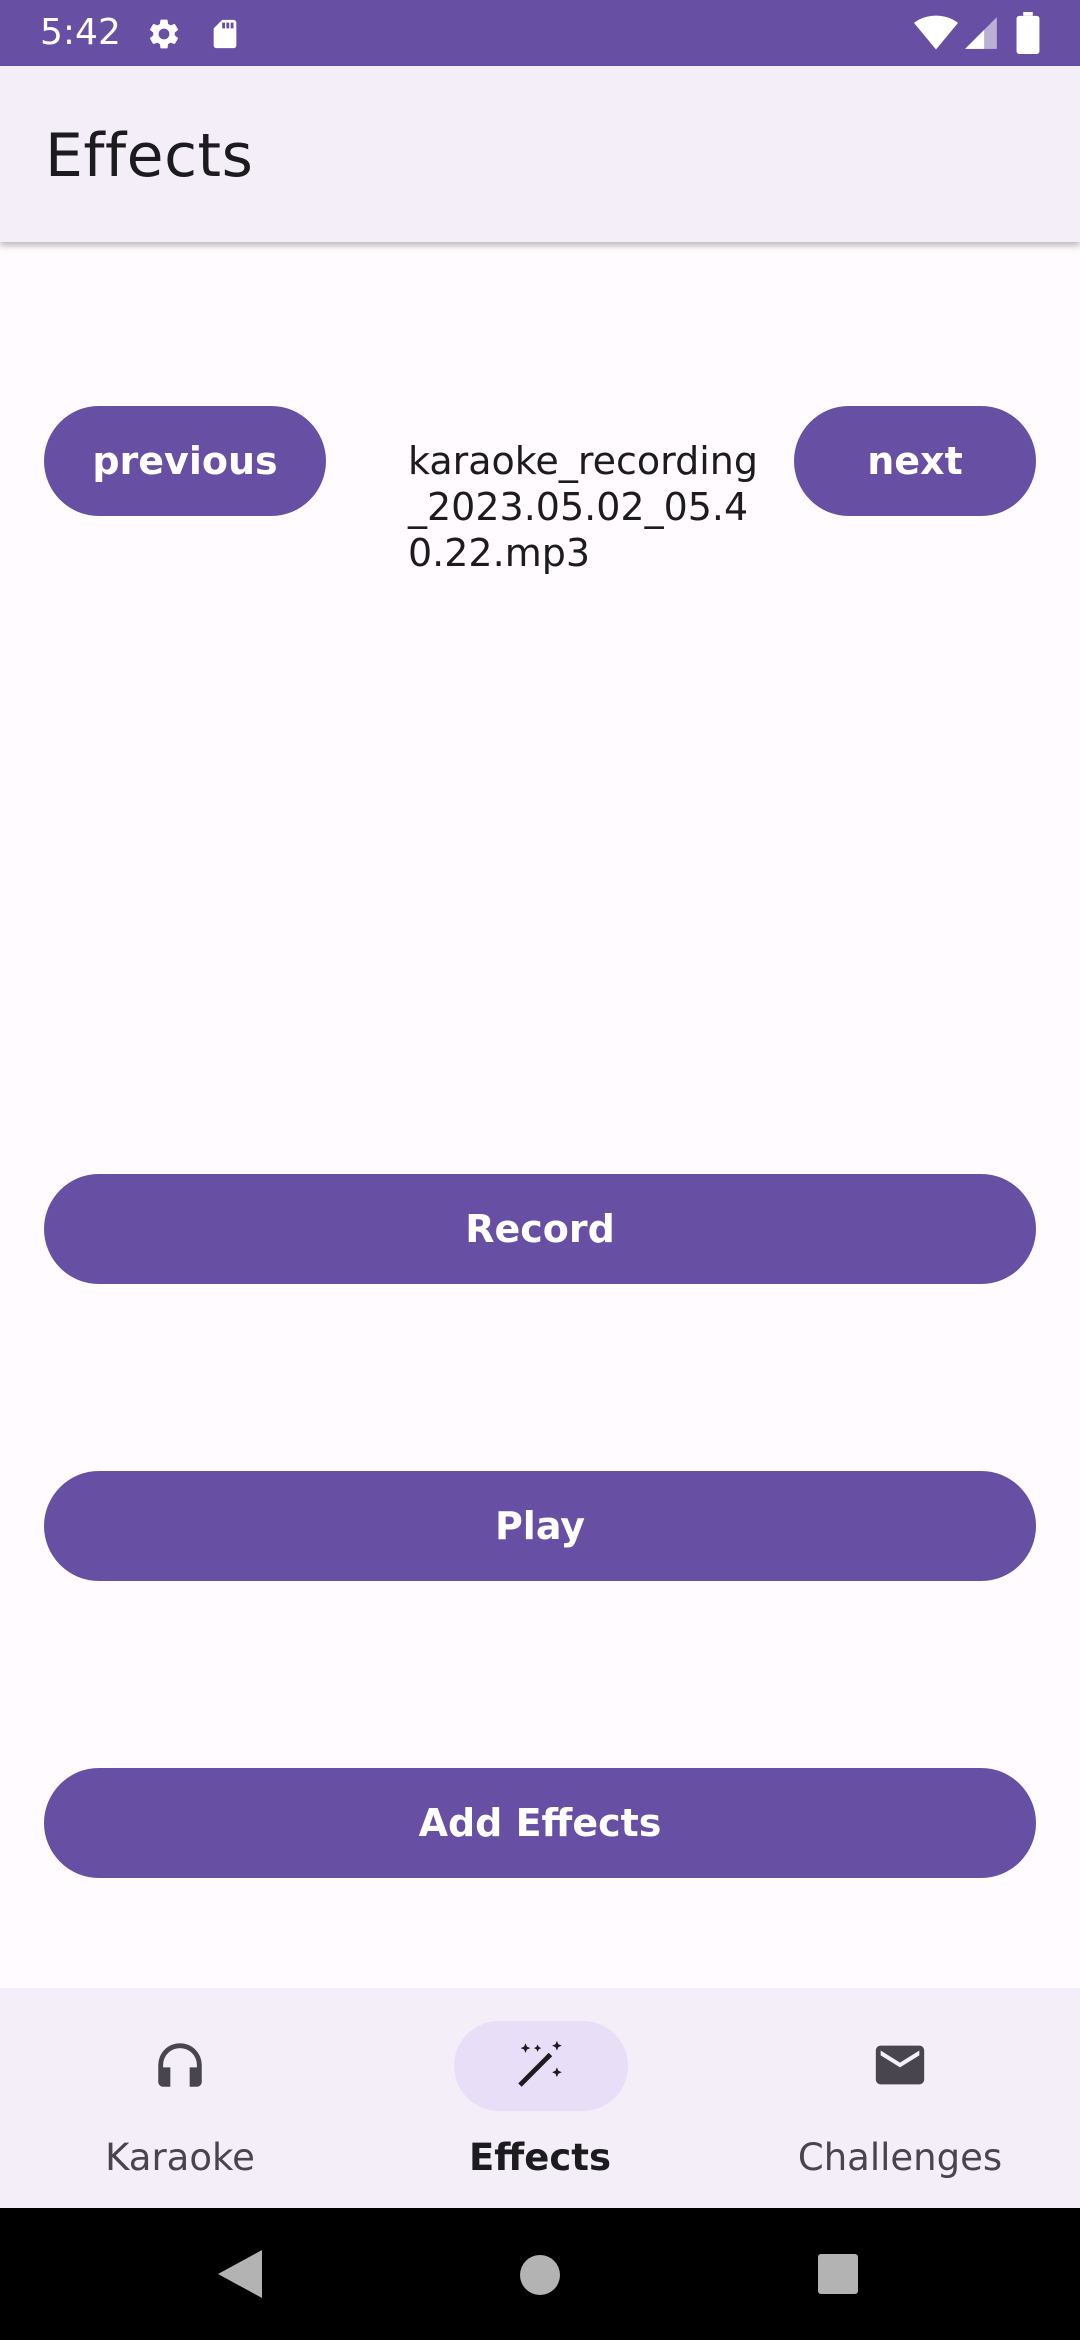 The height and width of the screenshot is (2340, 1080). I want to click on app-bar: Effects, so click(540, 154).